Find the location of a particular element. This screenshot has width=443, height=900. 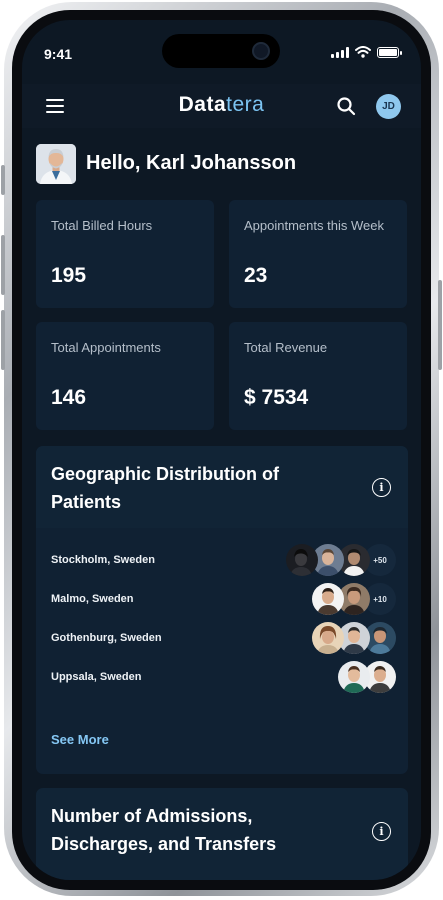

stat-value: 195 is located at coordinates (69, 275).